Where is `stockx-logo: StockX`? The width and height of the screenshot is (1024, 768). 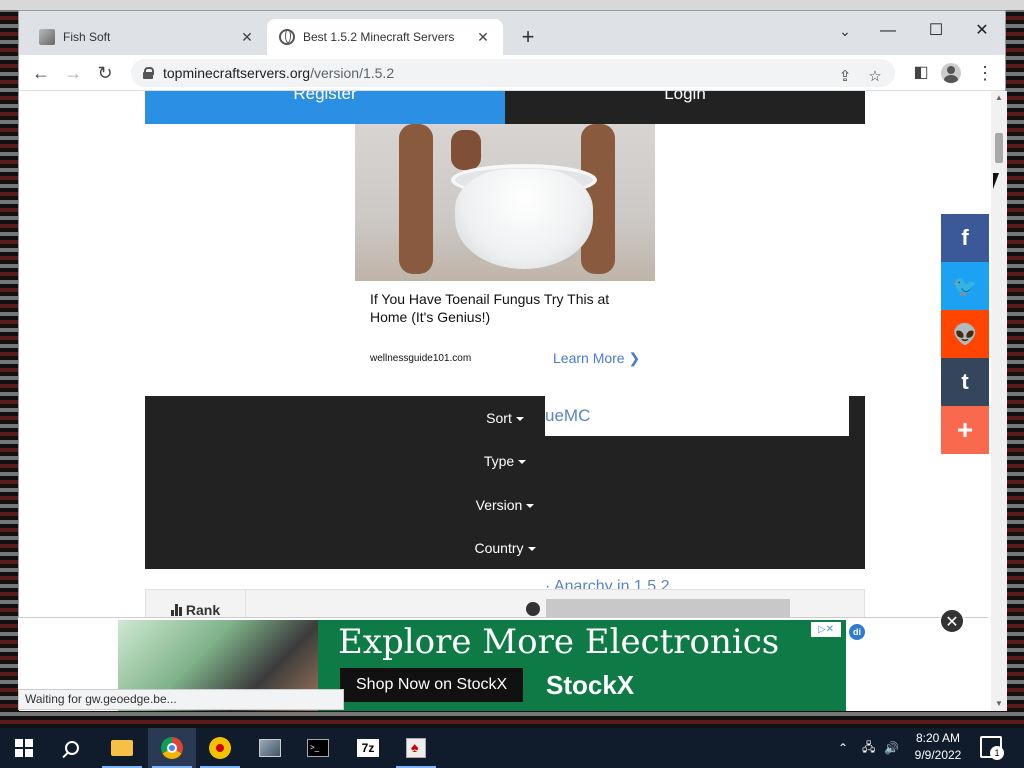 stockx-logo: StockX is located at coordinates (590, 685).